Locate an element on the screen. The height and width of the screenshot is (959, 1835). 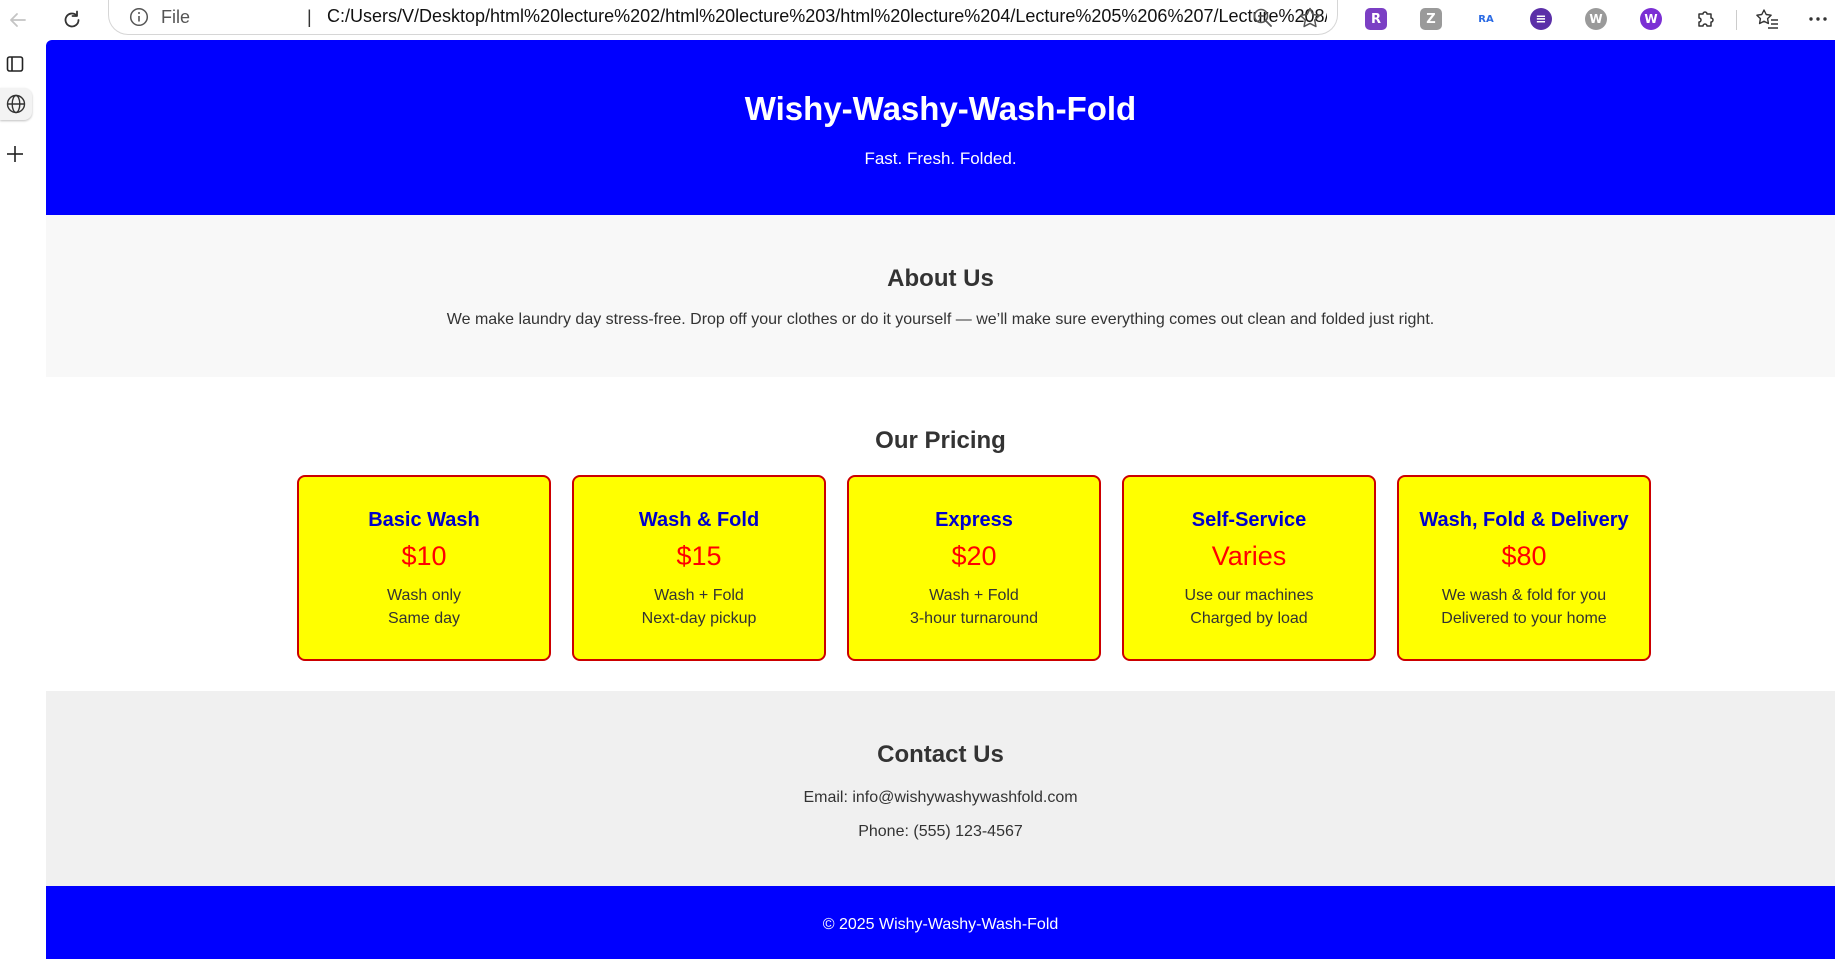
extension-z-button: Z is located at coordinates (1431, 19).